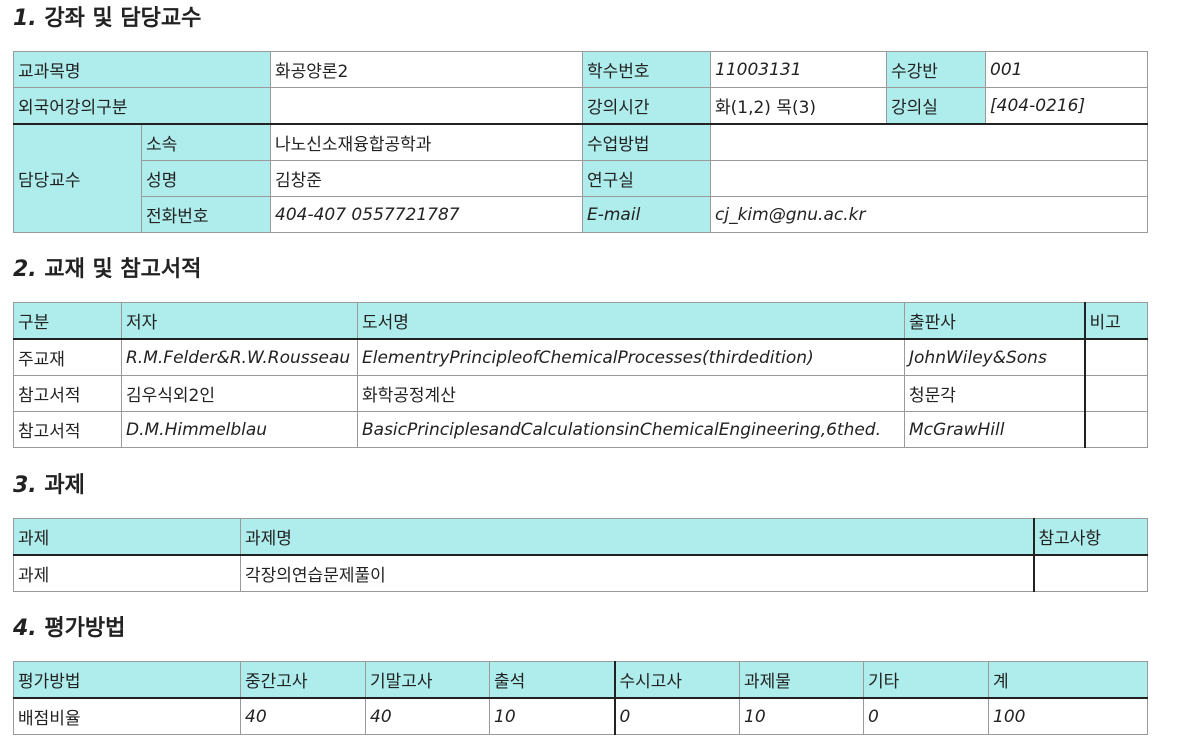 This screenshot has width=1182, height=745. Describe the element at coordinates (206, 178) in the screenshot. I see `professor-name-label: 성명` at that location.